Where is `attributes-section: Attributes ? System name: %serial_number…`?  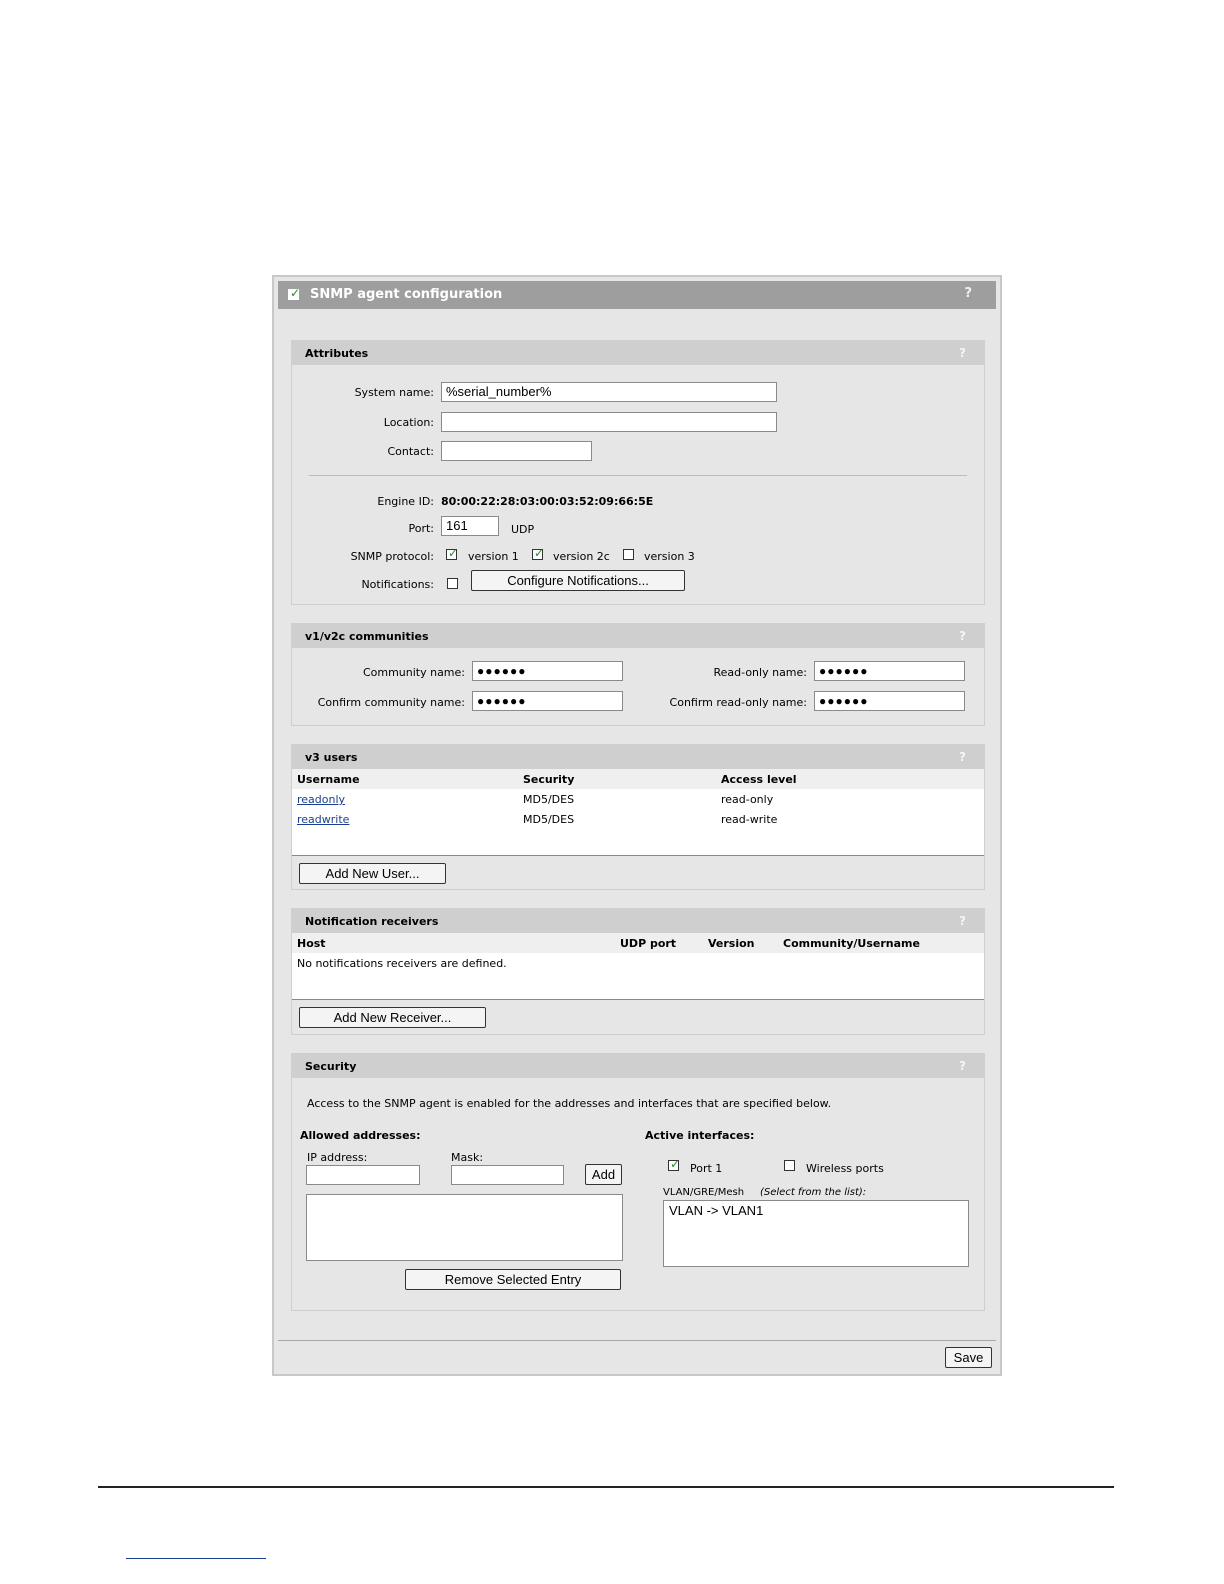 attributes-section: Attributes ? System name: %serial_number… is located at coordinates (638, 472).